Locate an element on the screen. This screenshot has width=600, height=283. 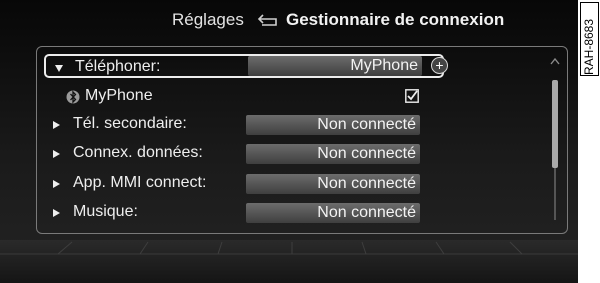
reference-code-text: RAH-8683 is located at coordinates (589, 46).